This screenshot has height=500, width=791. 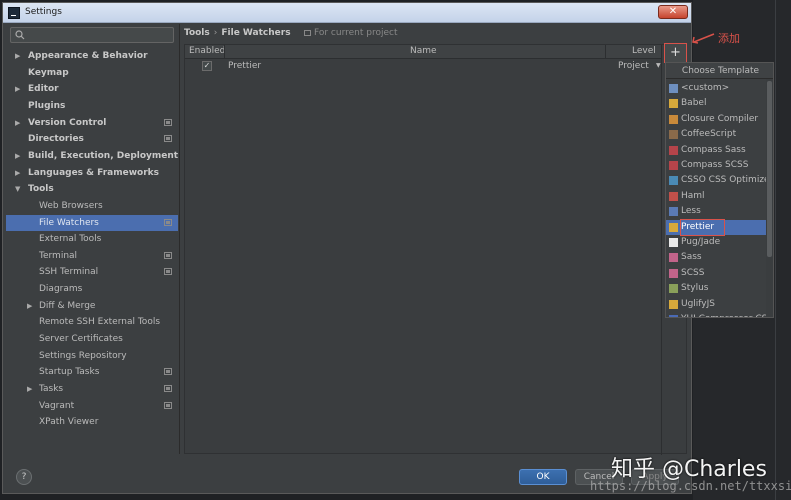 What do you see at coordinates (716, 211) in the screenshot?
I see `template-item: Less` at bounding box center [716, 211].